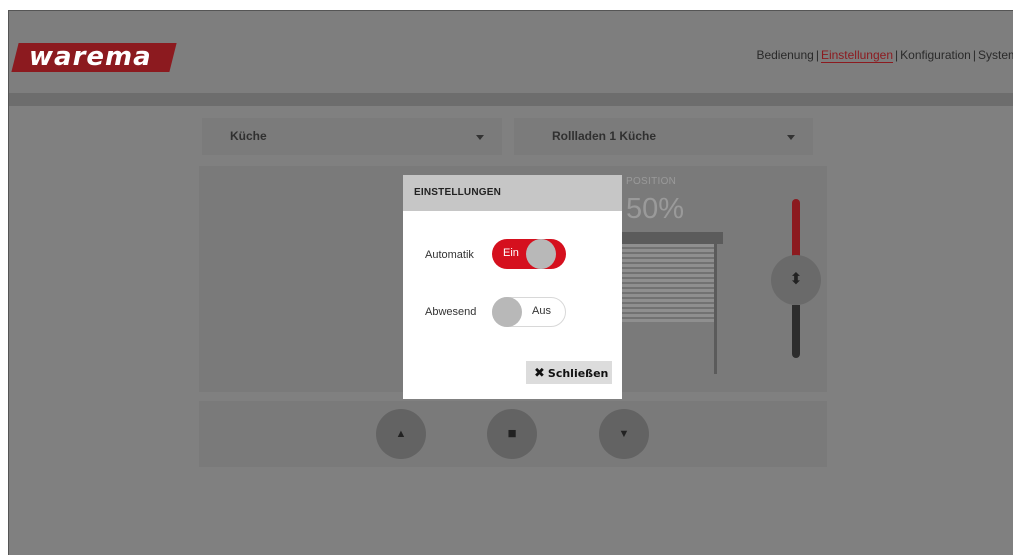  What do you see at coordinates (796, 331) in the screenshot?
I see `position-slider-track` at bounding box center [796, 331].